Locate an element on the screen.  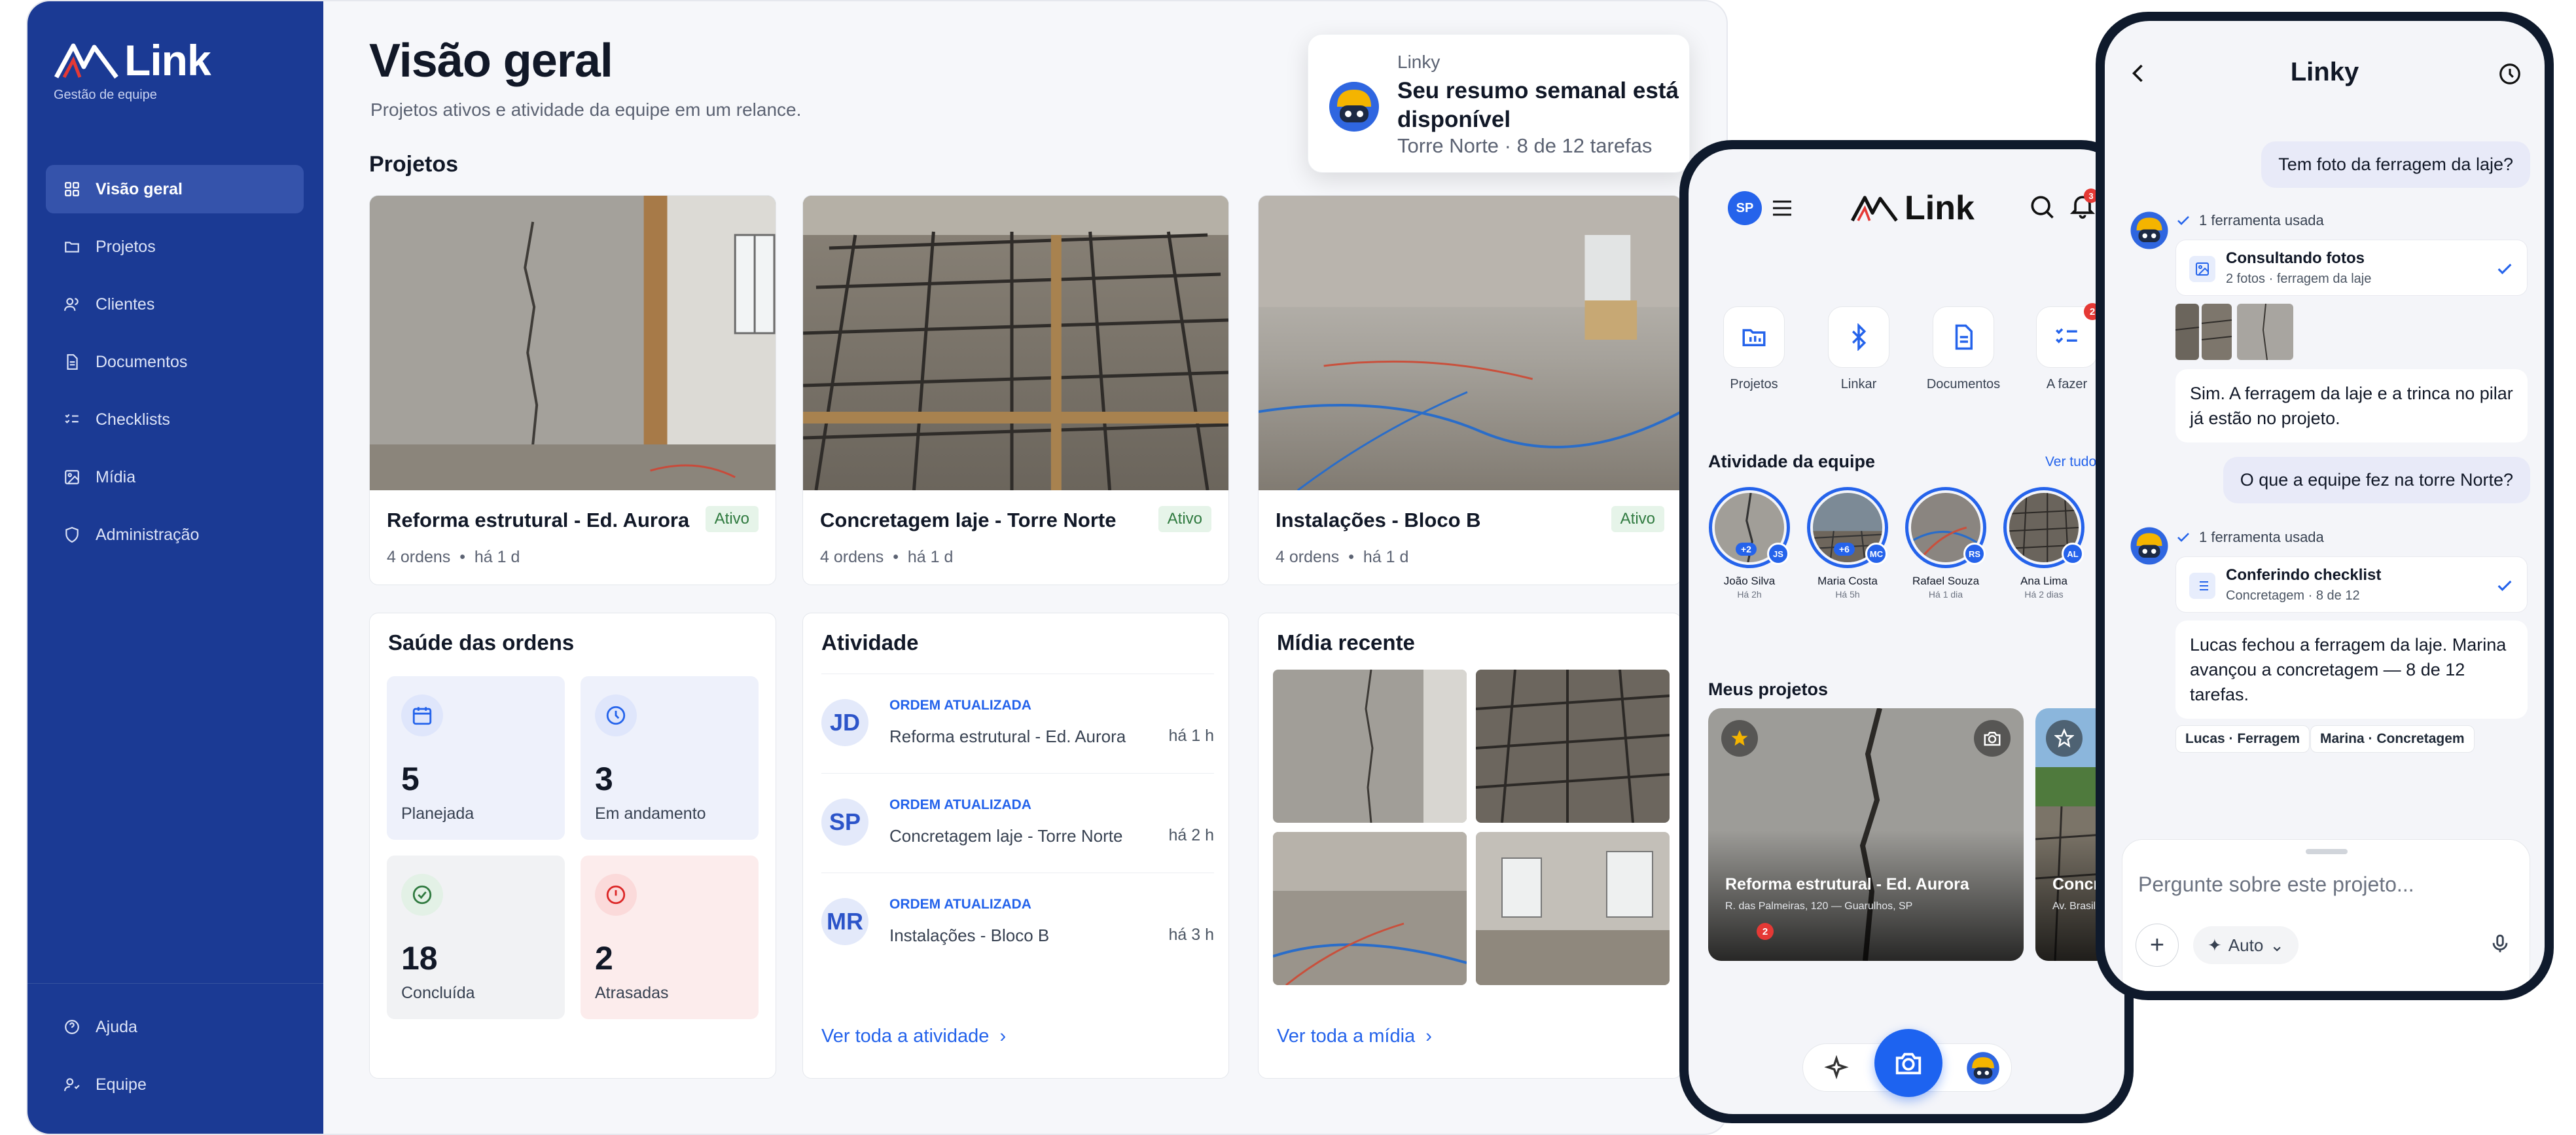
link-logo-icon is located at coordinates (1874, 209).